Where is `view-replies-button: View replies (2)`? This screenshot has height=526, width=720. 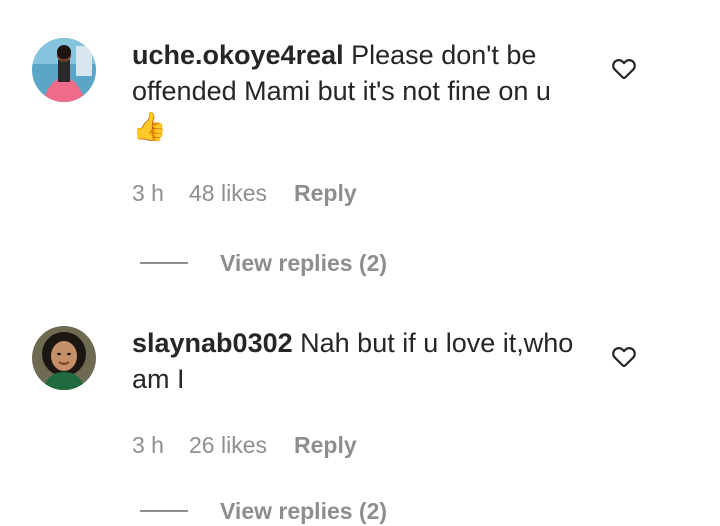 view-replies-button: View replies (2) is located at coordinates (263, 511).